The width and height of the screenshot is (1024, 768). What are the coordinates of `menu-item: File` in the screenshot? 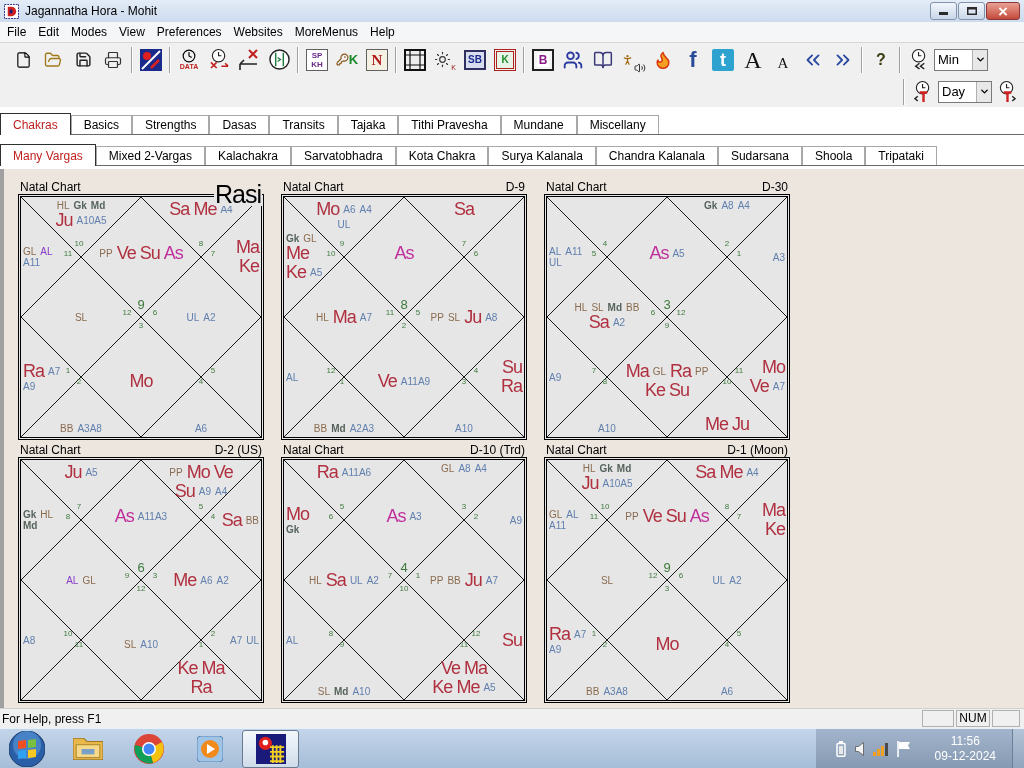 It's located at (17, 32).